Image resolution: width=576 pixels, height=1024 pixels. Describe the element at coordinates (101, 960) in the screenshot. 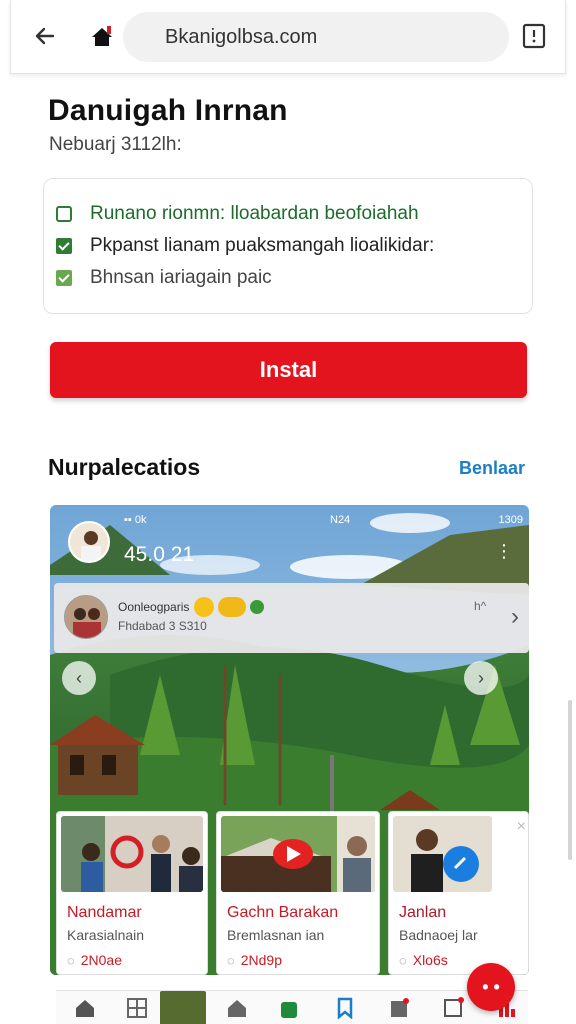

I see `card-meta-value: 2N0ae` at that location.